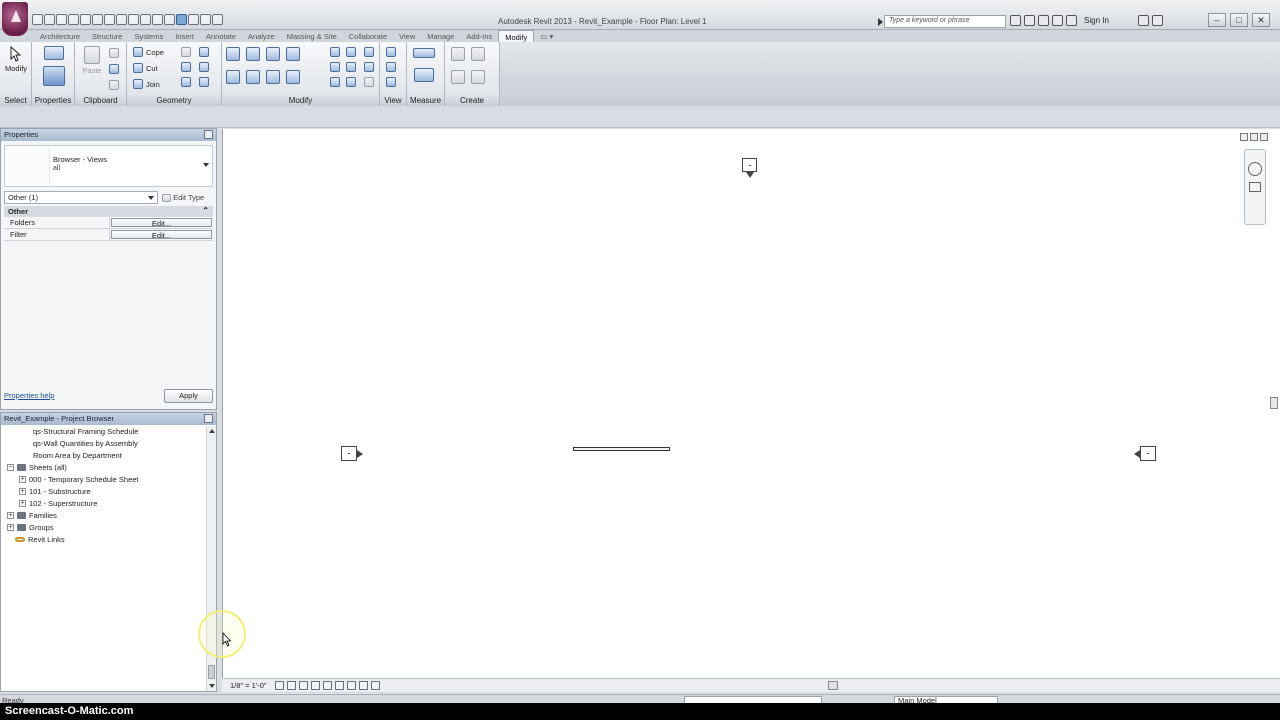  Describe the element at coordinates (424, 53) in the screenshot. I see `measure-distance-icon` at that location.